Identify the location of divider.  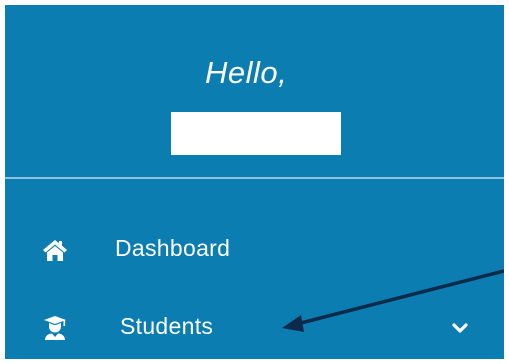
(254, 178).